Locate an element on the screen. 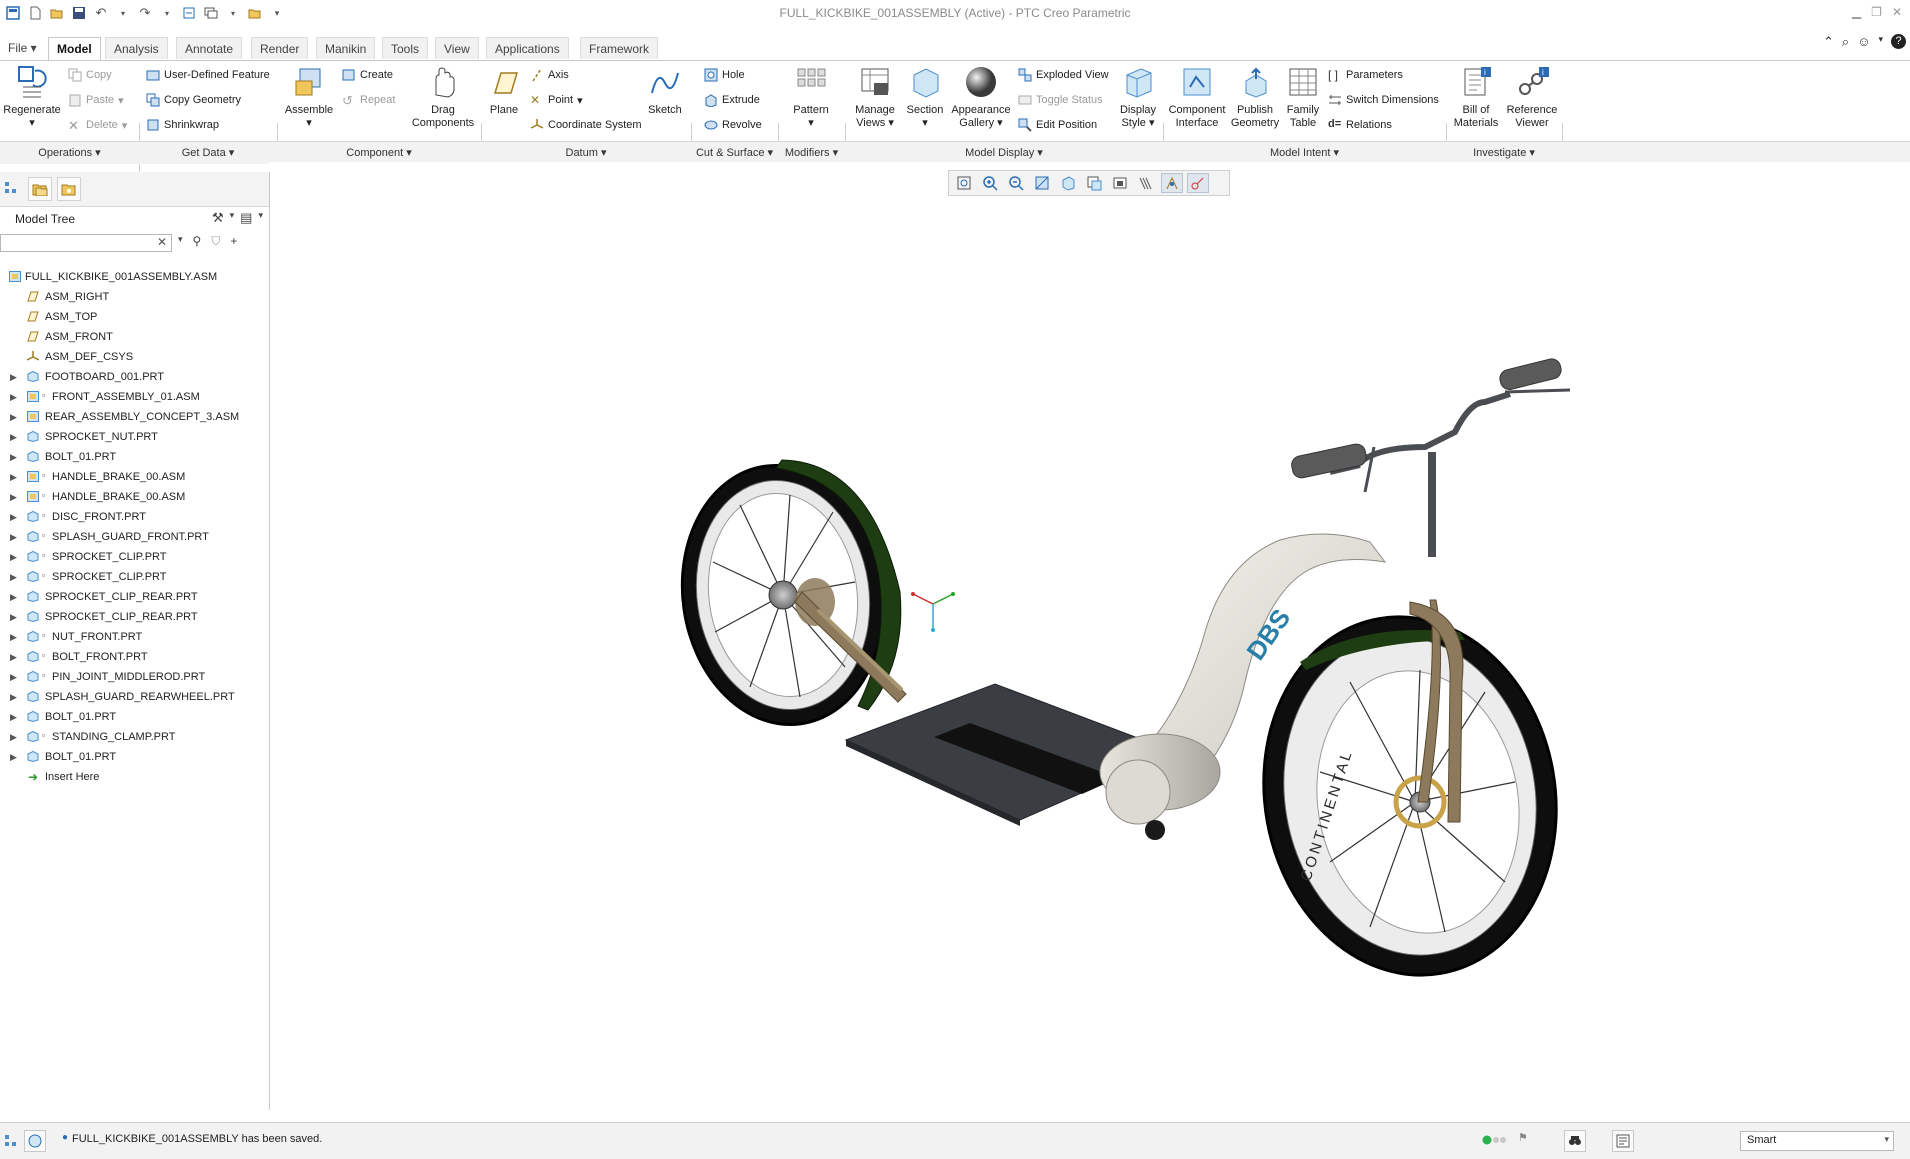 This screenshot has width=1910, height=1159. view-manager-icon is located at coordinates (1120, 183).